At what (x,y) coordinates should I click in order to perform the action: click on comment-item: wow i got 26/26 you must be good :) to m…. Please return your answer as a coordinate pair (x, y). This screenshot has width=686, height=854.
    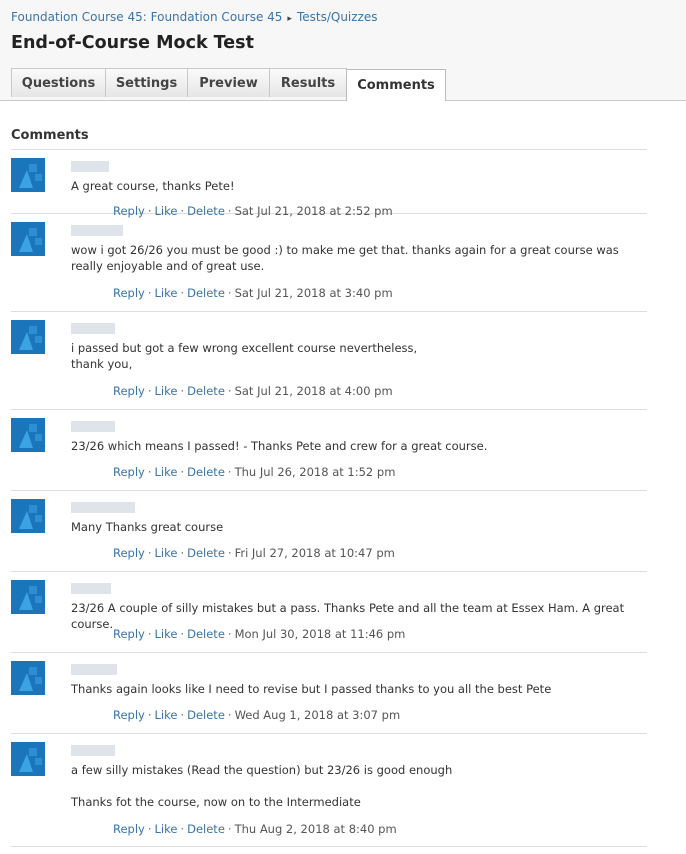
    Looking at the image, I should click on (329, 263).